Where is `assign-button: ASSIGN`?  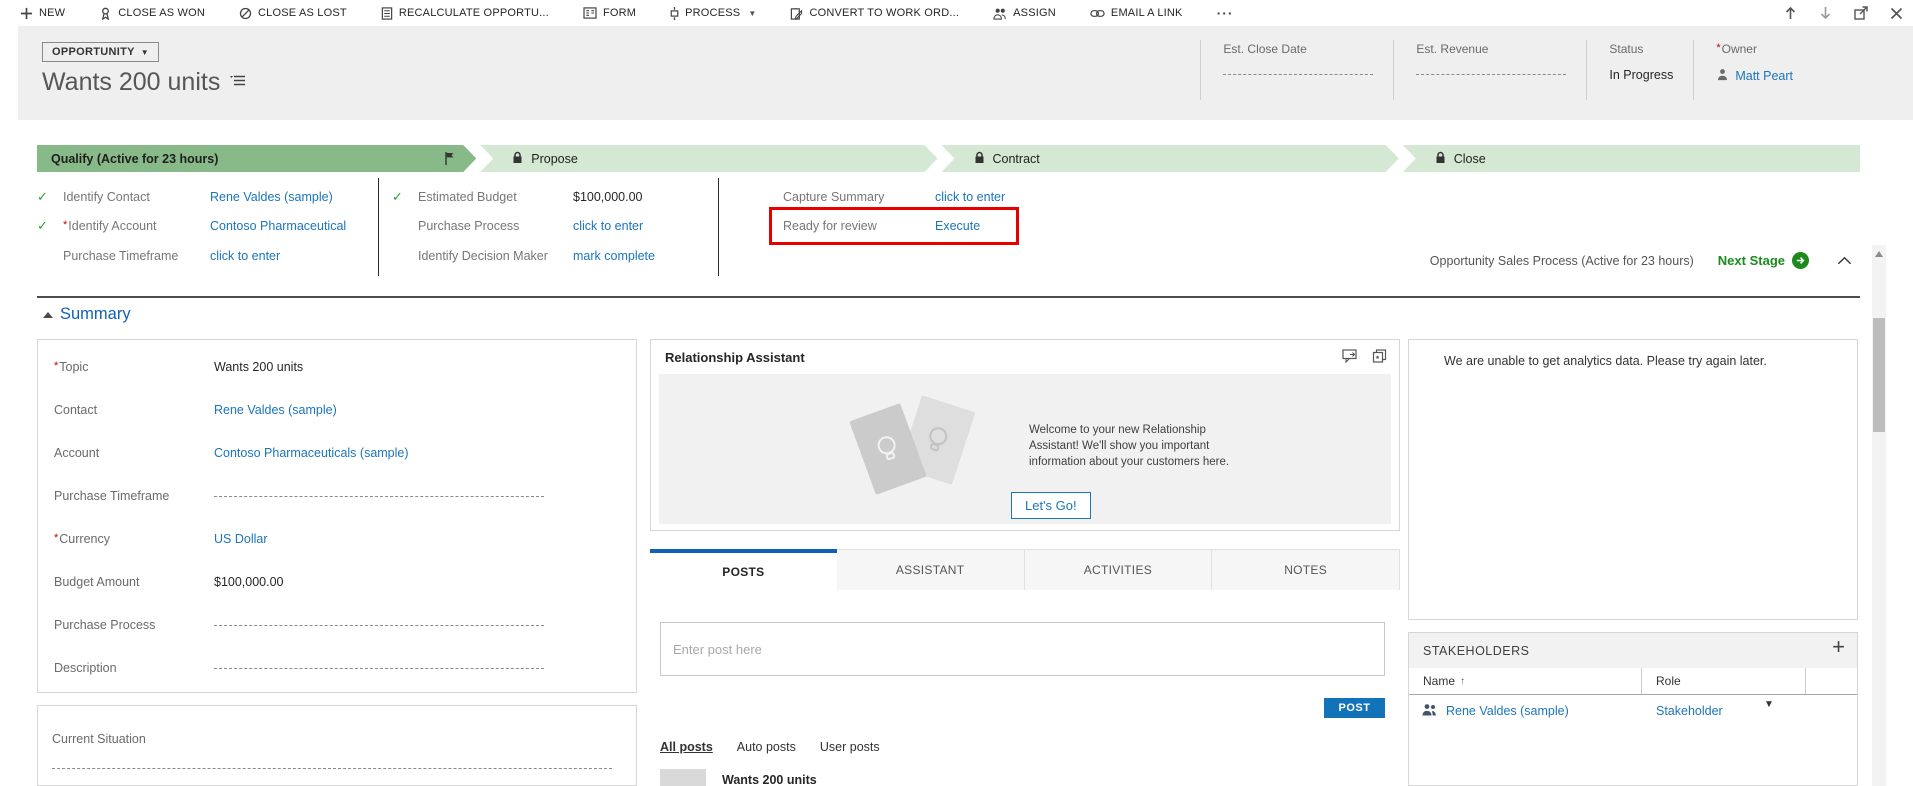 assign-button: ASSIGN is located at coordinates (1024, 13).